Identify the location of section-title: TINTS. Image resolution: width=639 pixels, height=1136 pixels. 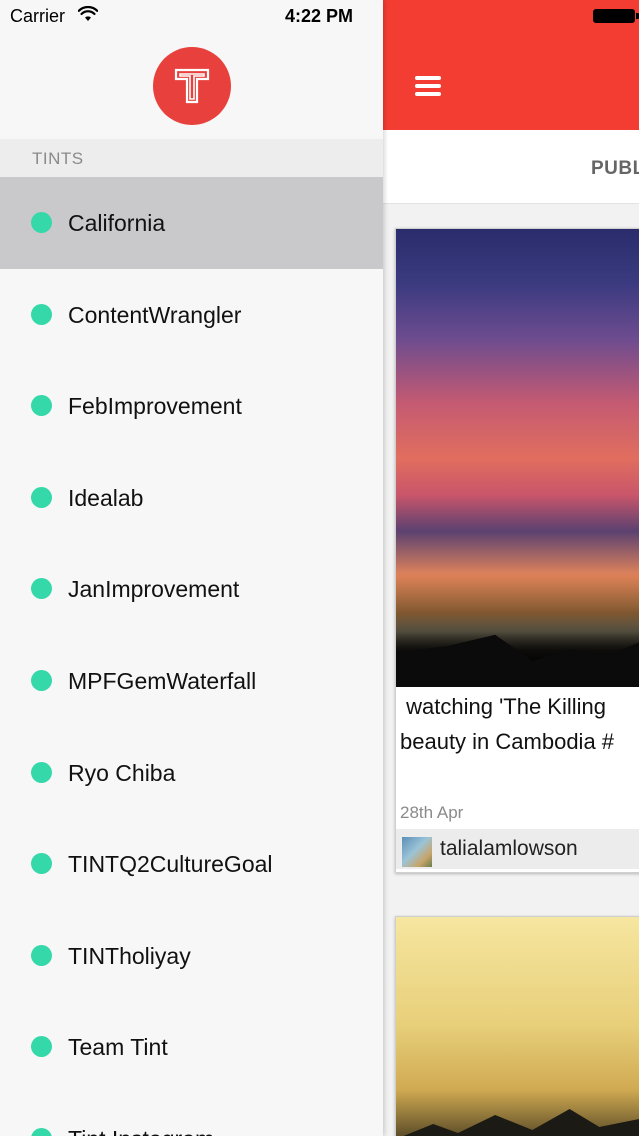
(58, 158).